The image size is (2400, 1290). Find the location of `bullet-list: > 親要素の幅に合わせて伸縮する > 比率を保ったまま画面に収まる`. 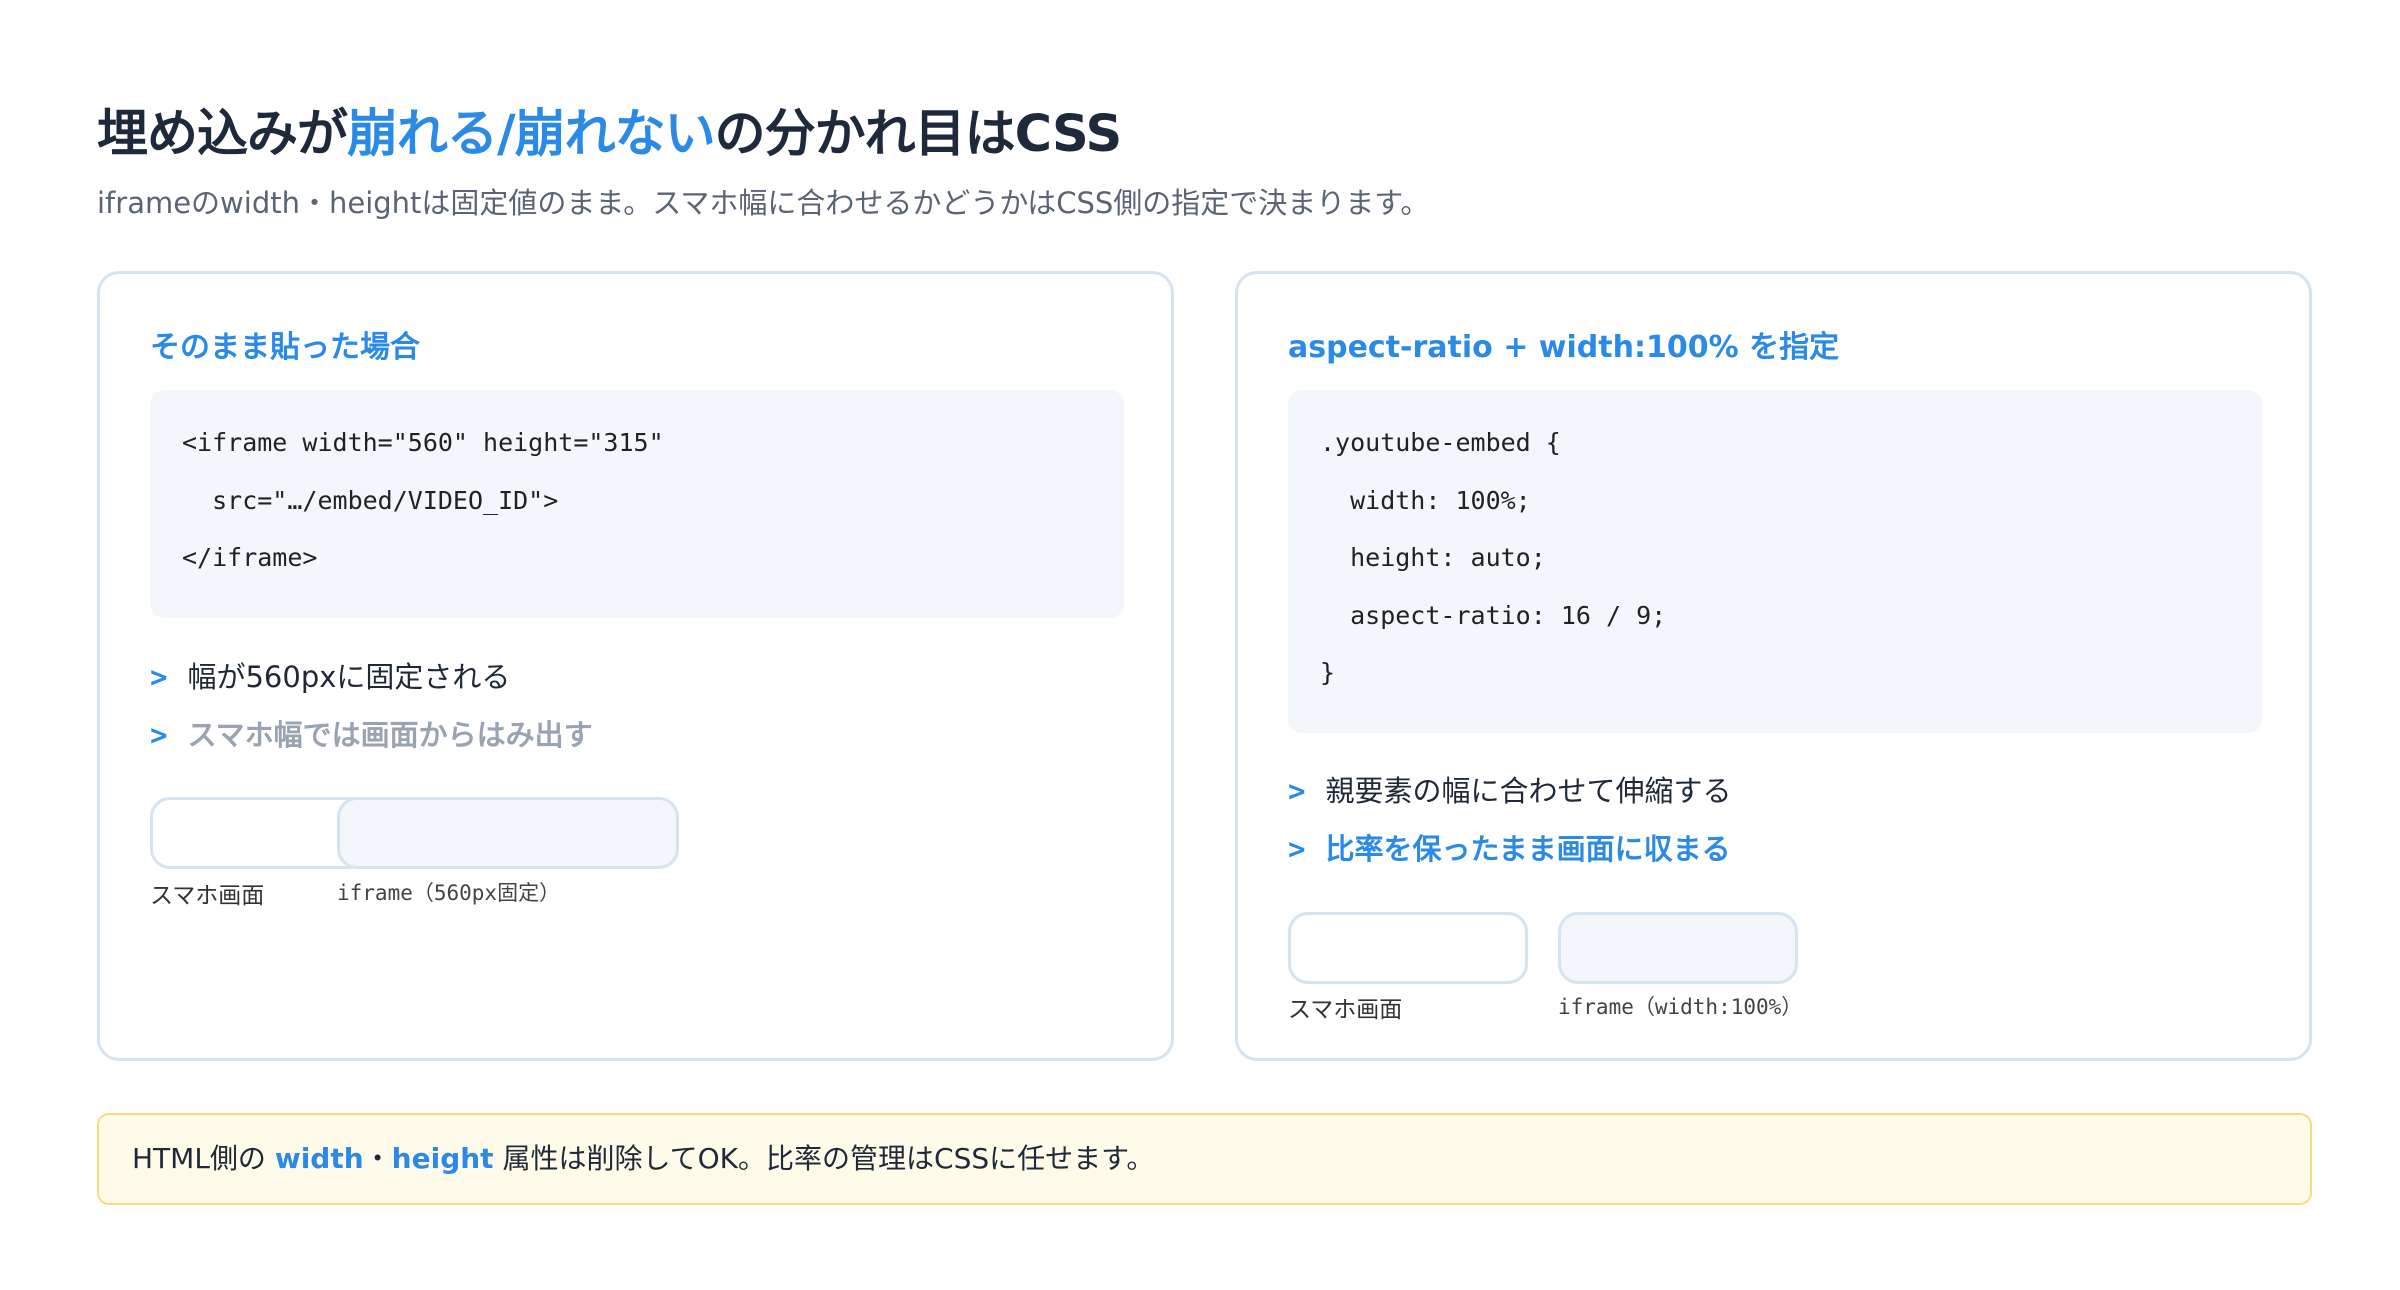

bullet-list: > 親要素の幅に合わせて伸縮する > 比率を保ったまま画面に収まる is located at coordinates (1509, 820).